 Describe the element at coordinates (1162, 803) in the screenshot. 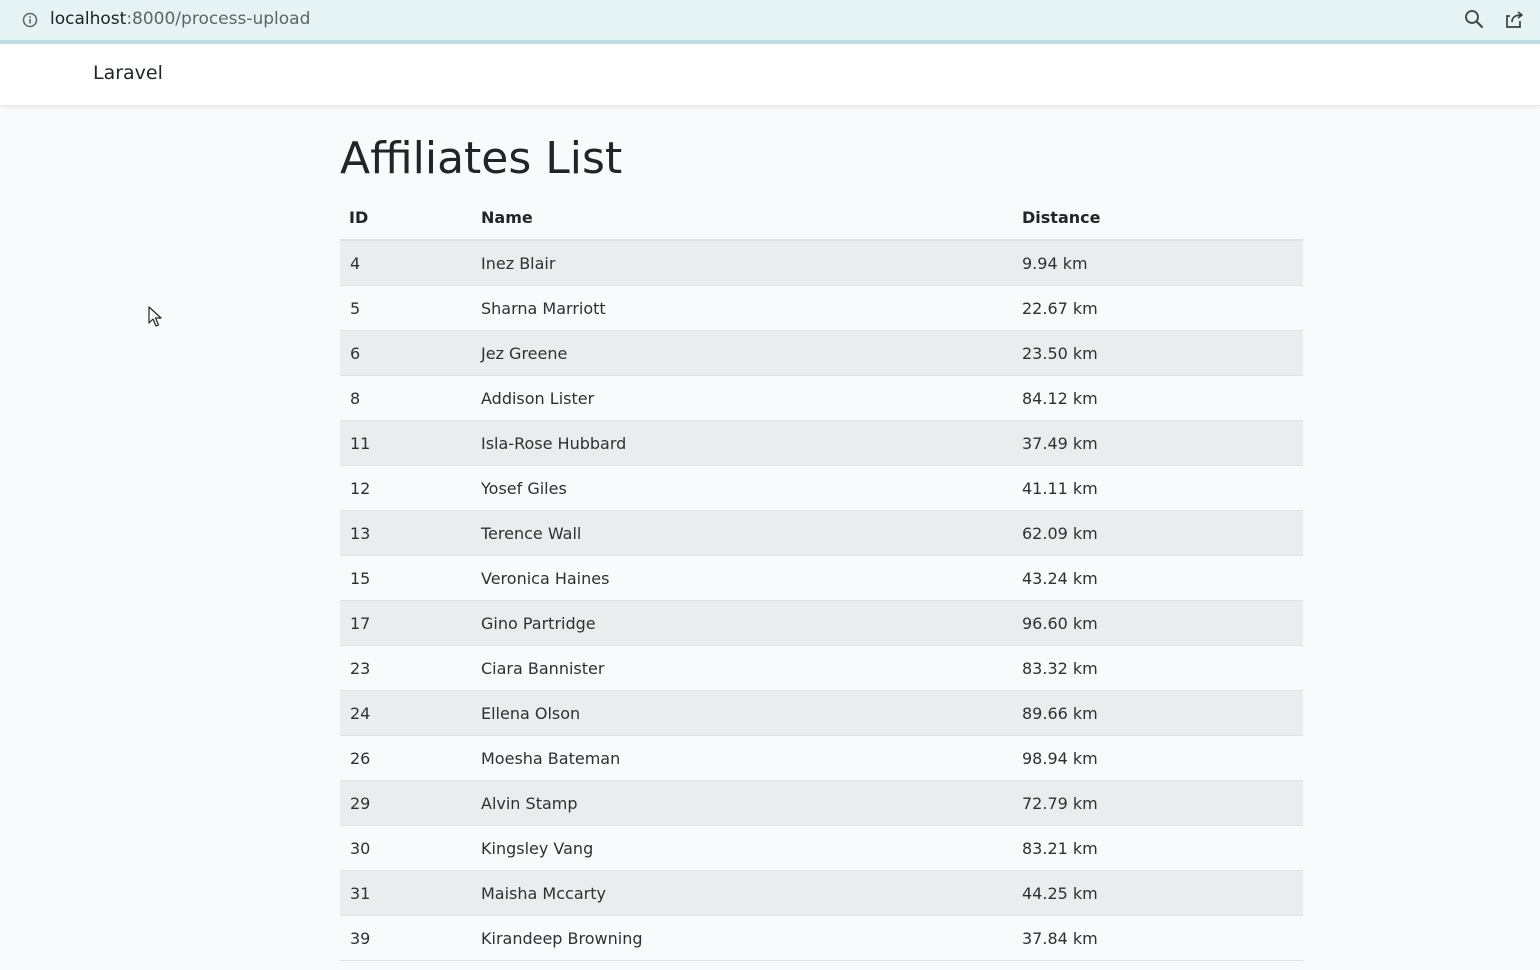

I see `cell-distance: 72.79 km` at that location.